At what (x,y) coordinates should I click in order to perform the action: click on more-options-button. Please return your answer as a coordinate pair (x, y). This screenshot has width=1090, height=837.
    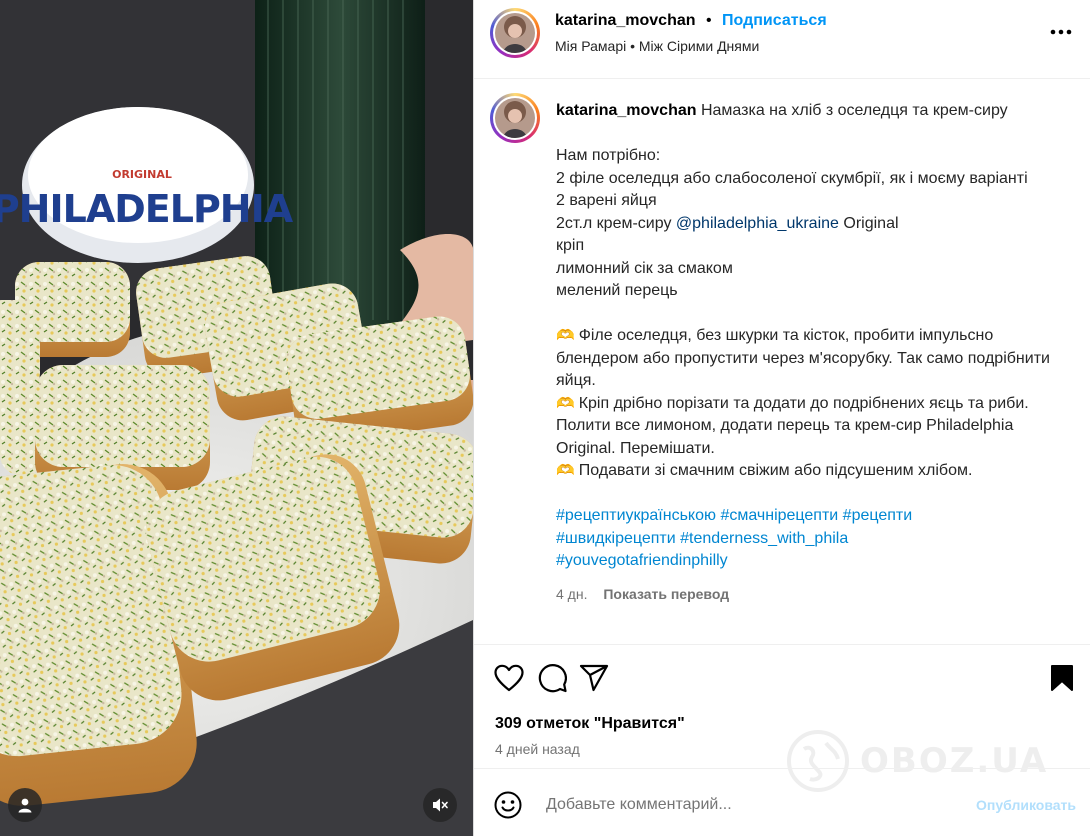
    Looking at the image, I should click on (1061, 32).